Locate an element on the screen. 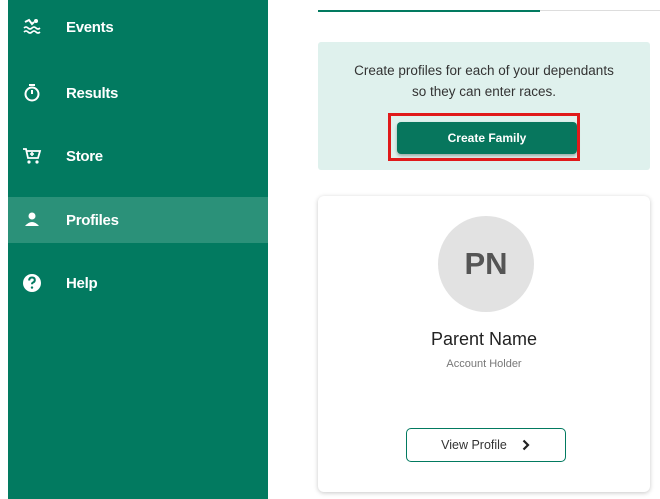 This screenshot has width=660, height=499. description-line: so they can enter races. is located at coordinates (484, 91).